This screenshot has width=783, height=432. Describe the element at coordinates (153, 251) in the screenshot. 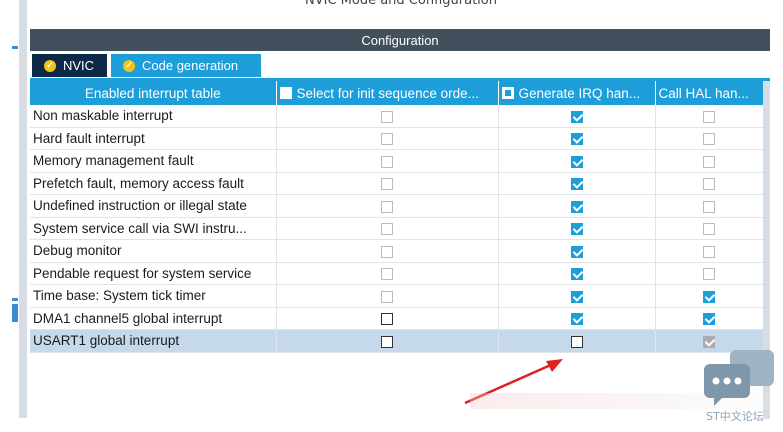

I see `interrupt-name: Debug monitor` at that location.